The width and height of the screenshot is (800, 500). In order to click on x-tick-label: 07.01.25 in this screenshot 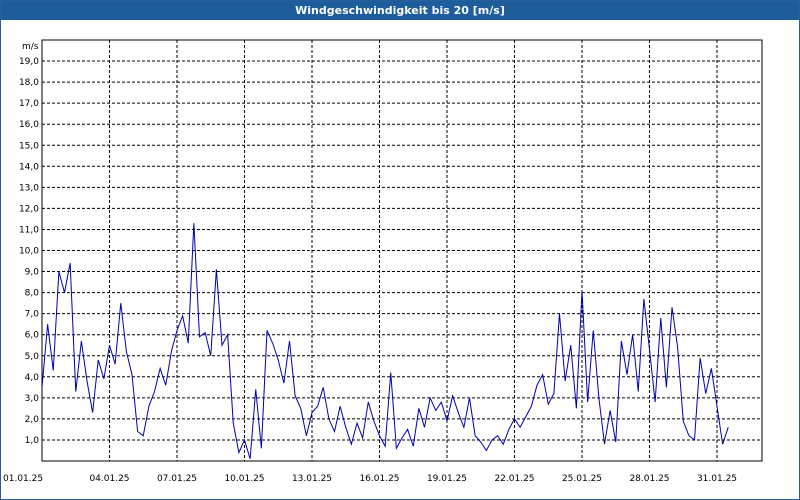, I will do `click(177, 479)`.